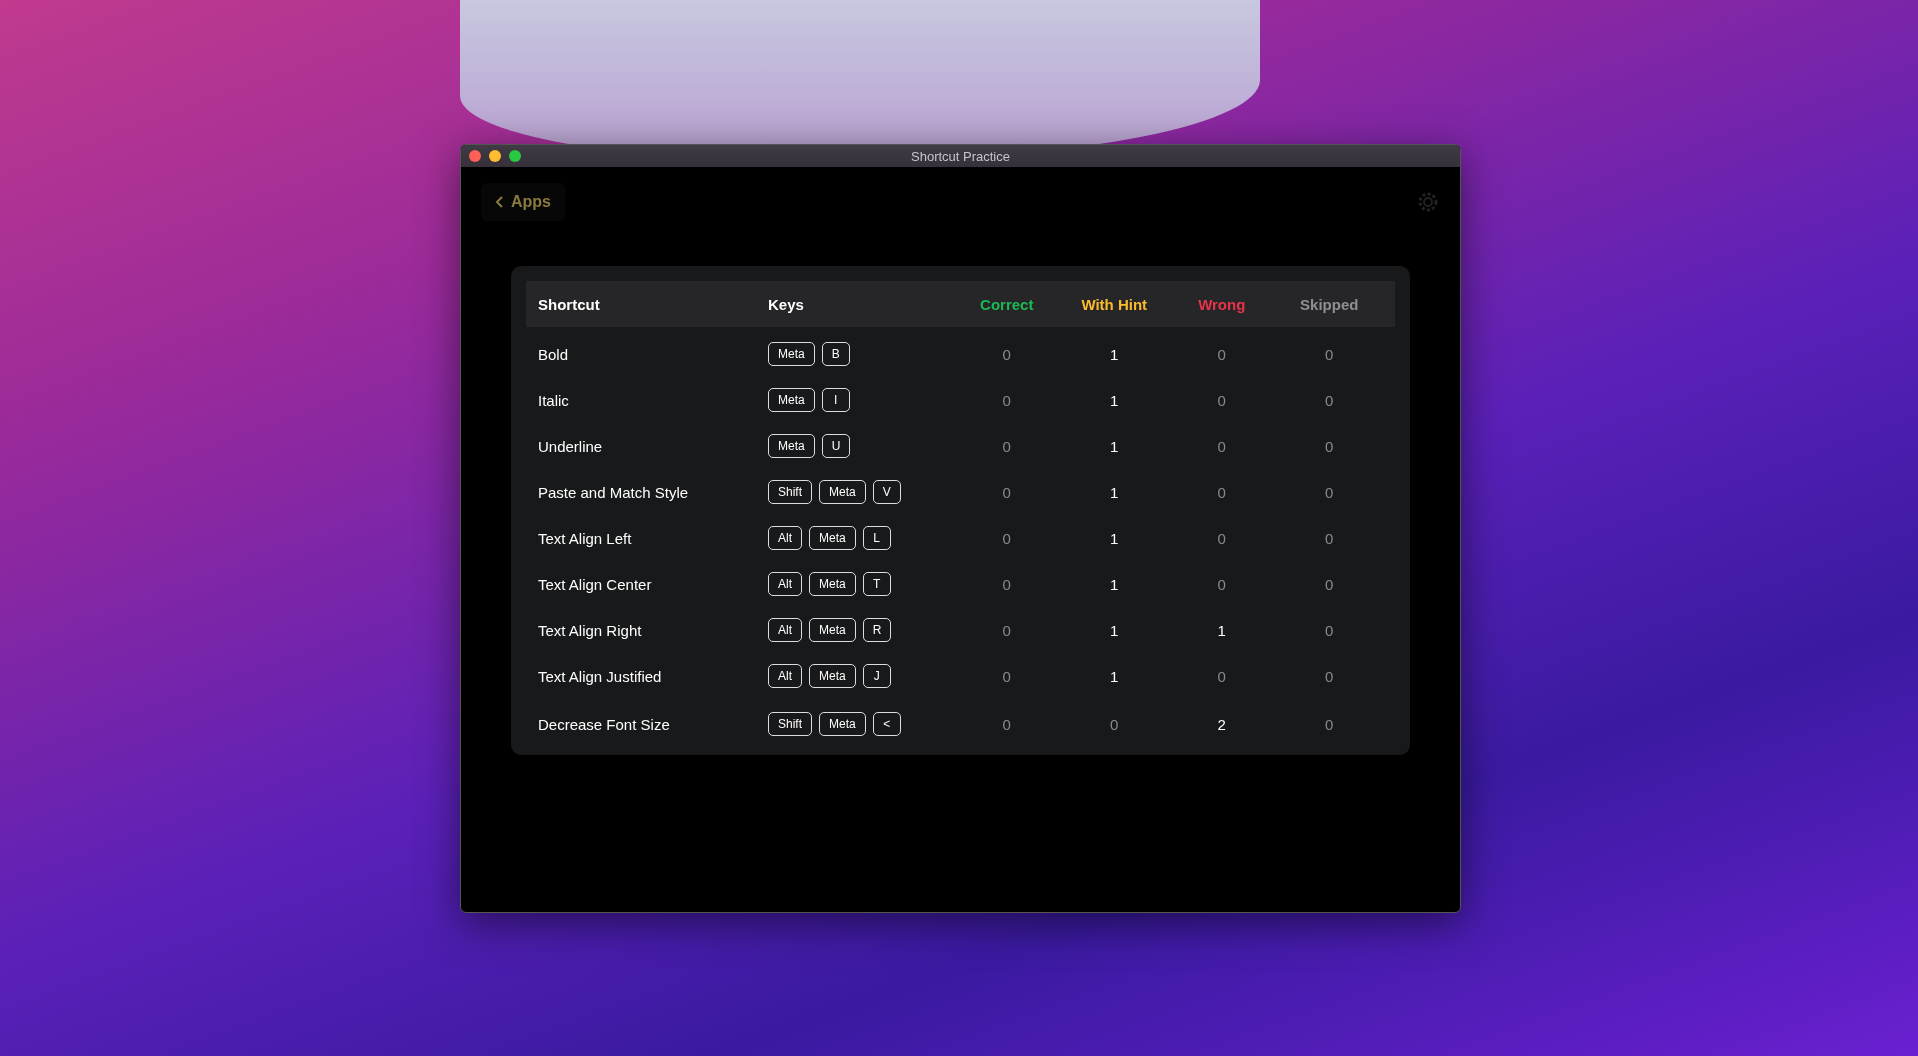 Image resolution: width=1918 pixels, height=1056 pixels. Describe the element at coordinates (1222, 304) in the screenshot. I see `column-header: Wrong` at that location.